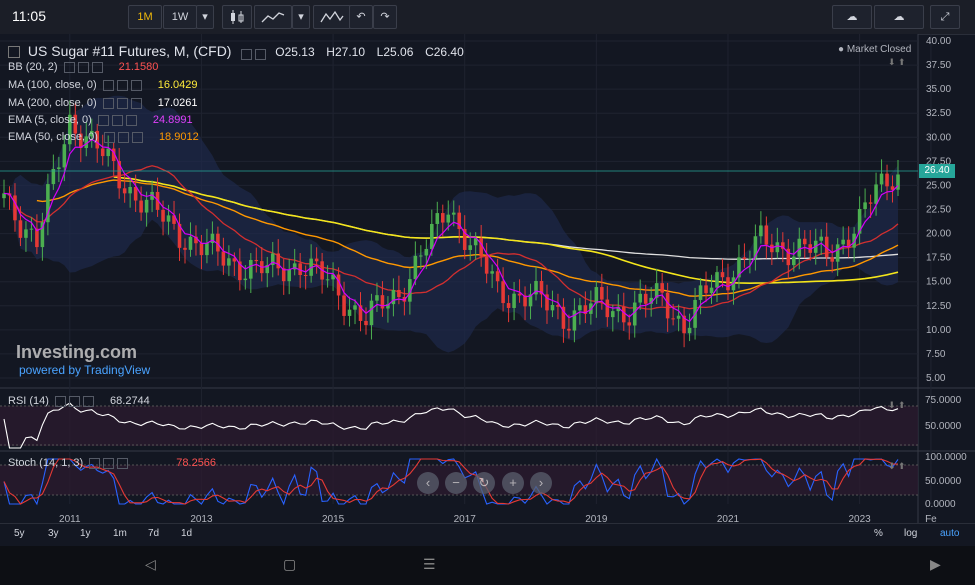  What do you see at coordinates (145, 17) in the screenshot?
I see `interval-1m-button: 1M` at bounding box center [145, 17].